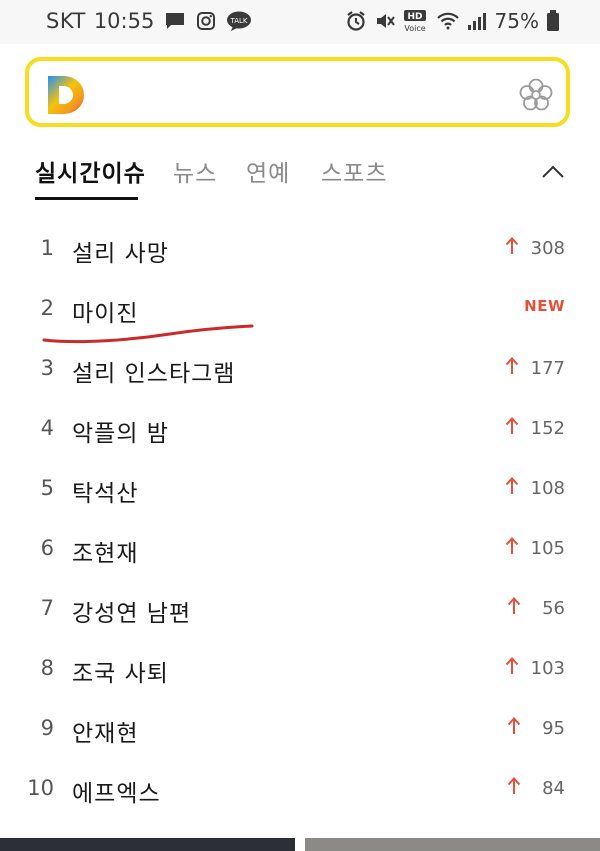 This screenshot has width=600, height=851. Describe the element at coordinates (66, 21) in the screenshot. I see `carrier-label: SKT` at that location.